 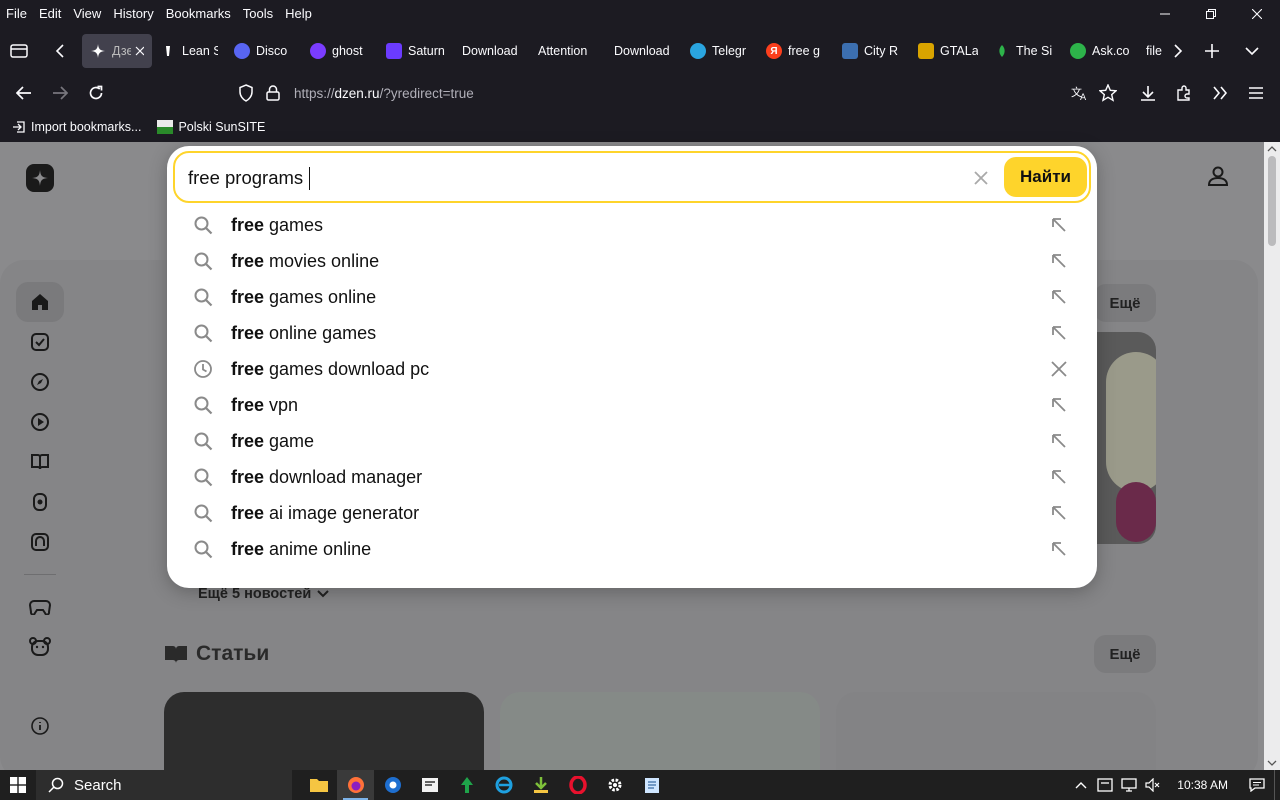 What do you see at coordinates (40, 647) in the screenshot?
I see `sidebar-kids` at bounding box center [40, 647].